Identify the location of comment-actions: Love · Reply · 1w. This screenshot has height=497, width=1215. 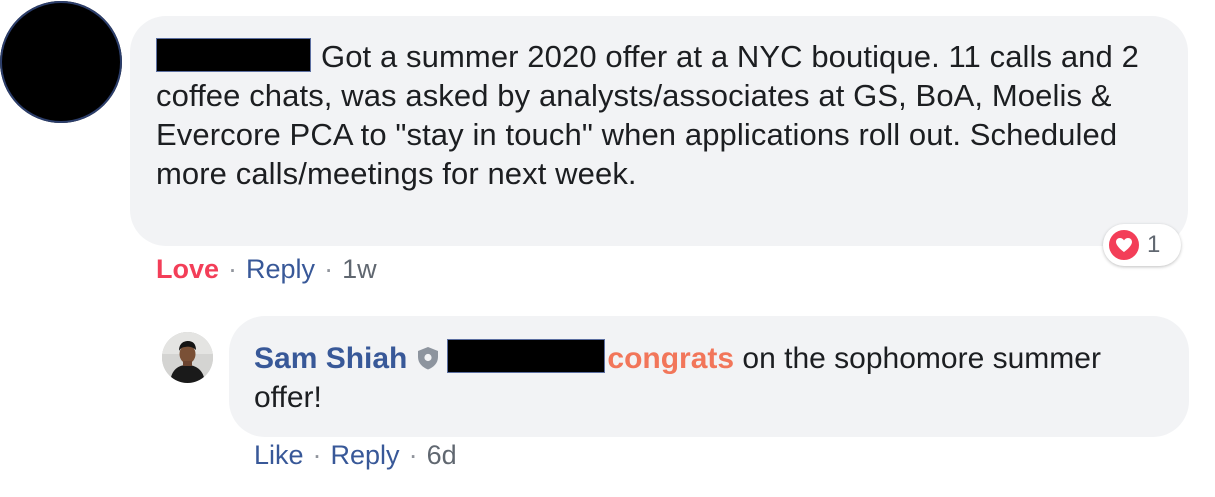
(266, 269).